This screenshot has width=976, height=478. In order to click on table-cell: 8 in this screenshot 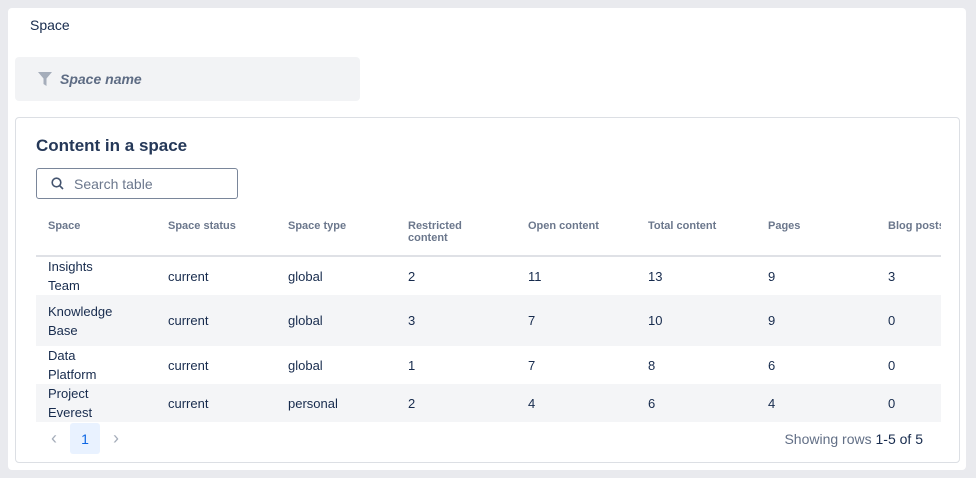, I will do `click(652, 365)`.